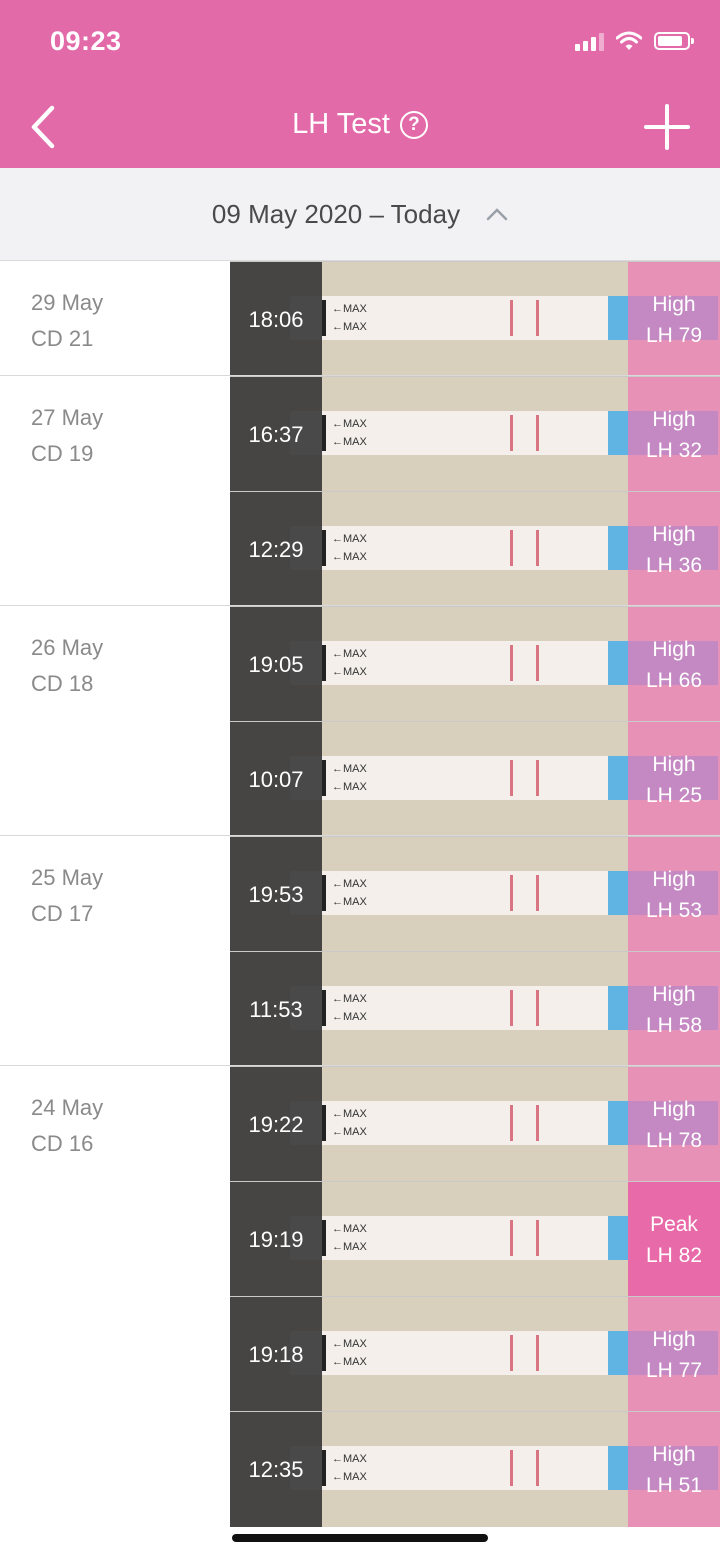  Describe the element at coordinates (674, 795) in the screenshot. I see `result-value: LH 25` at that location.